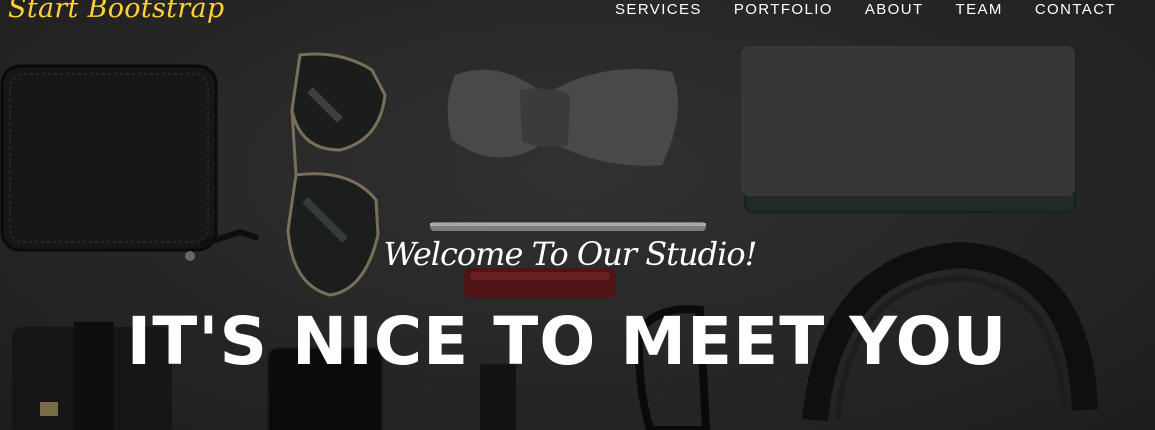 The height and width of the screenshot is (430, 1155). I want to click on nav-item-team: TEAM, so click(979, 10).